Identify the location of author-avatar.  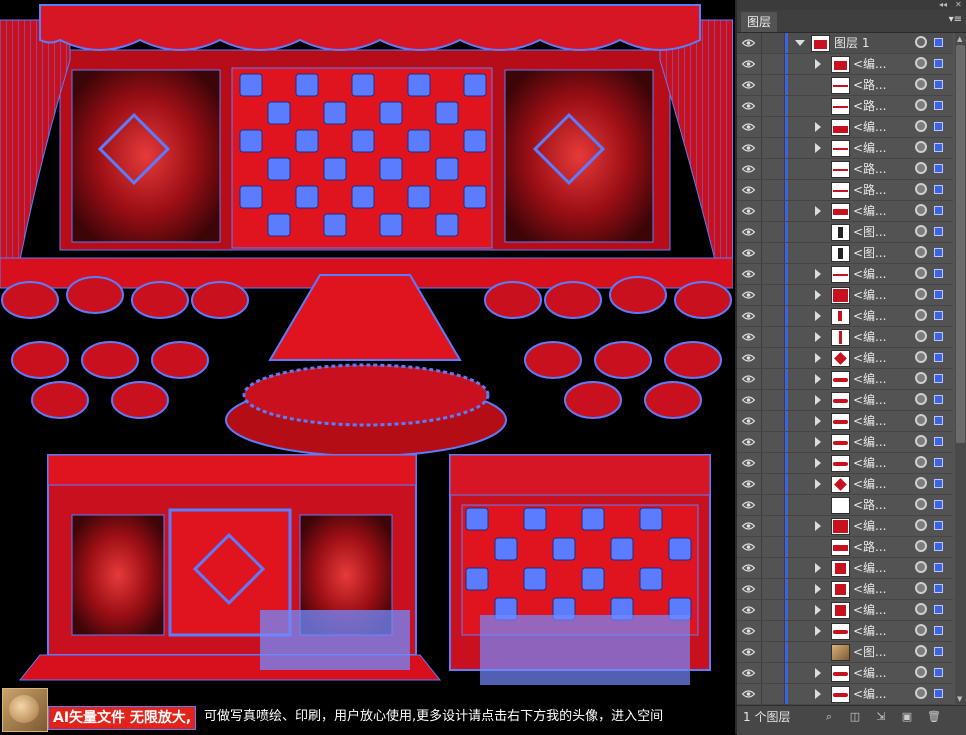
(25, 710).